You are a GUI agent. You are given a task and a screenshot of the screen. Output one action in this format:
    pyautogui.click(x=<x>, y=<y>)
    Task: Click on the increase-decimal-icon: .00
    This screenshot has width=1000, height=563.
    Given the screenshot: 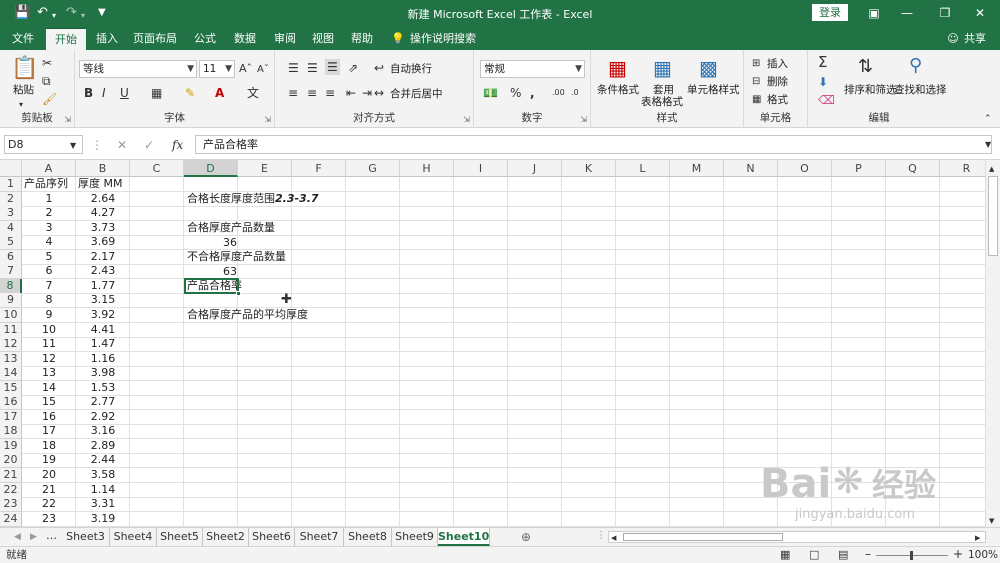 What is the action you would take?
    pyautogui.click(x=558, y=93)
    